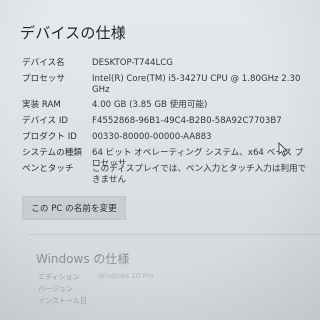 The width and height of the screenshot is (320, 320). What do you see at coordinates (74, 208) in the screenshot?
I see `rename-pc-button: この PC の名前を変更` at bounding box center [74, 208].